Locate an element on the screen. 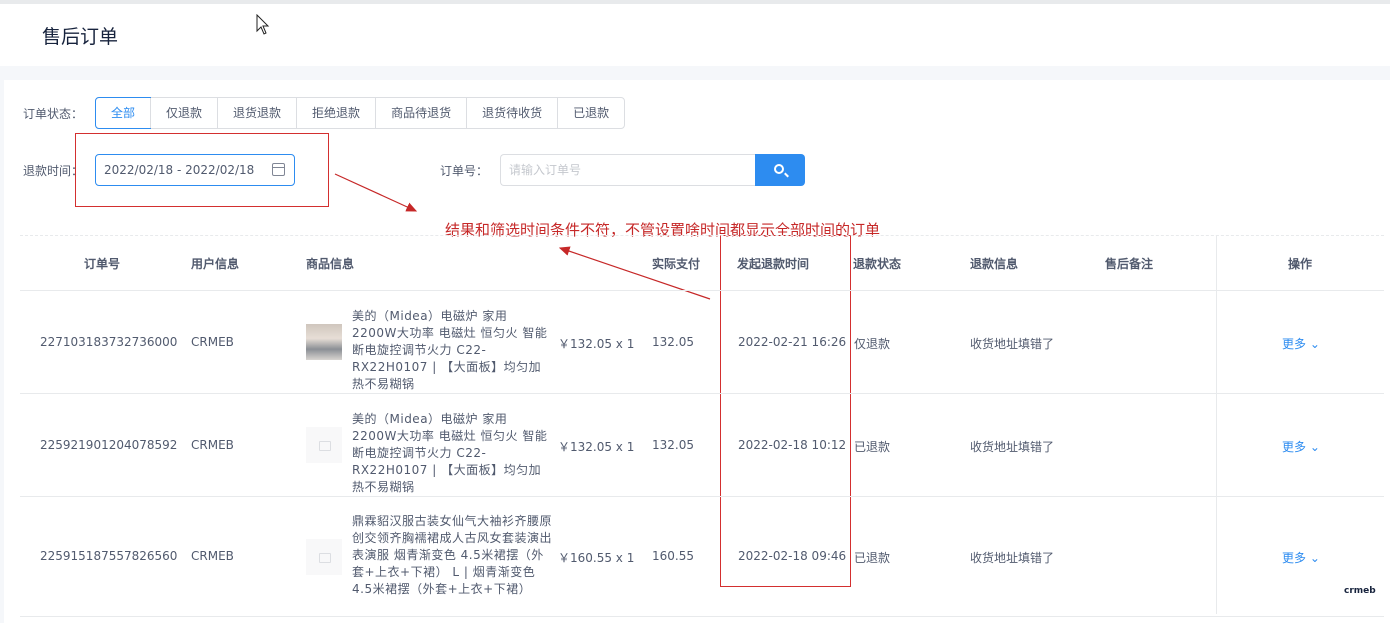 The height and width of the screenshot is (623, 1390). refund-time: 2022-02-18 10:12 is located at coordinates (792, 445).